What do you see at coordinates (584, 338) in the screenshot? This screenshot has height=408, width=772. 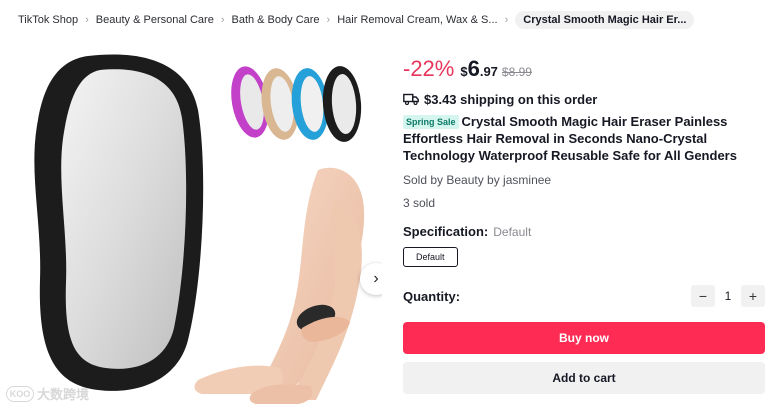 I see `buy-now-button: Buy now` at bounding box center [584, 338].